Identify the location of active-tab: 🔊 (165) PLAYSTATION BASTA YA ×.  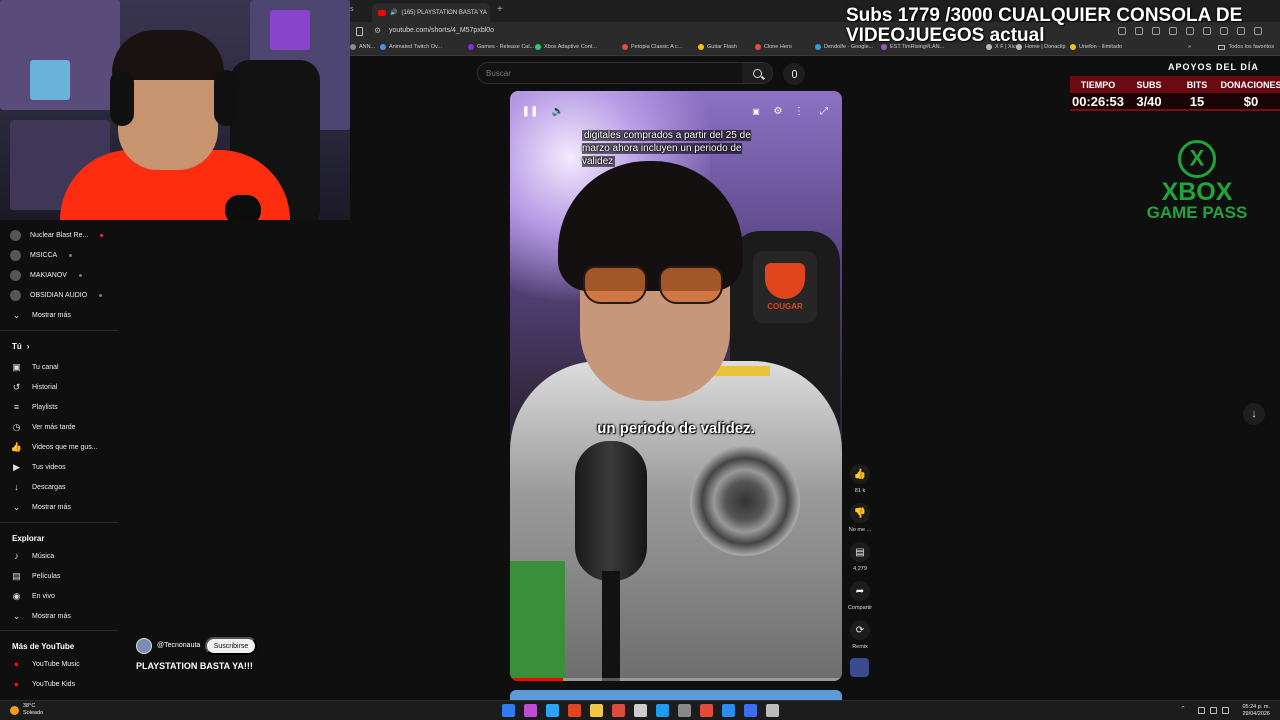
(431, 12).